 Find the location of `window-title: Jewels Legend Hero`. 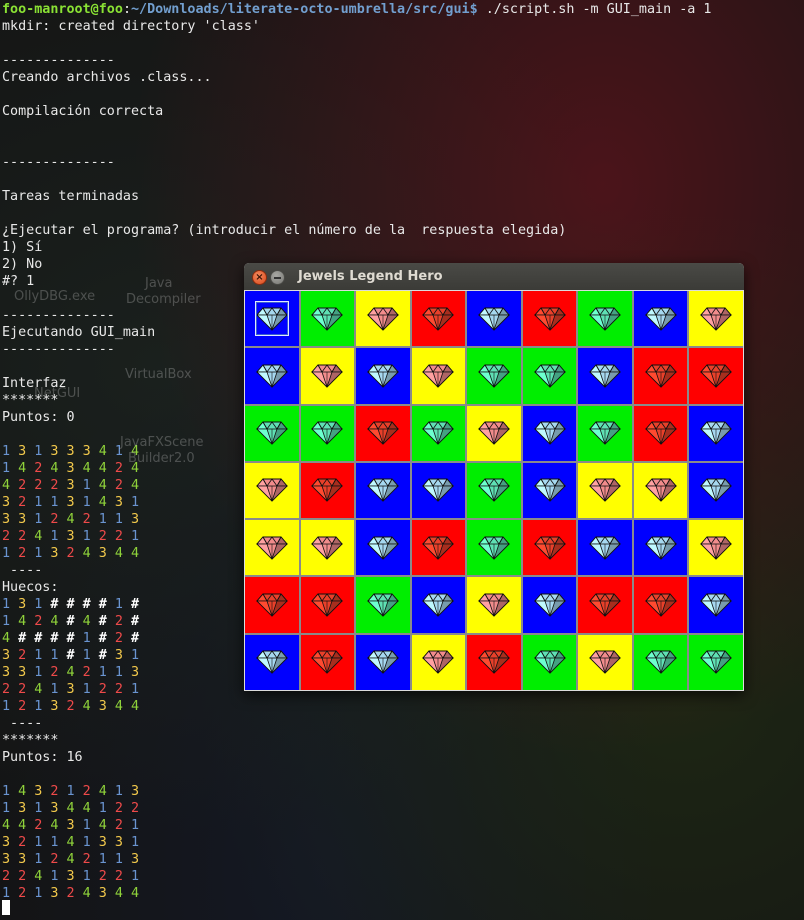

window-title: Jewels Legend Hero is located at coordinates (370, 276).